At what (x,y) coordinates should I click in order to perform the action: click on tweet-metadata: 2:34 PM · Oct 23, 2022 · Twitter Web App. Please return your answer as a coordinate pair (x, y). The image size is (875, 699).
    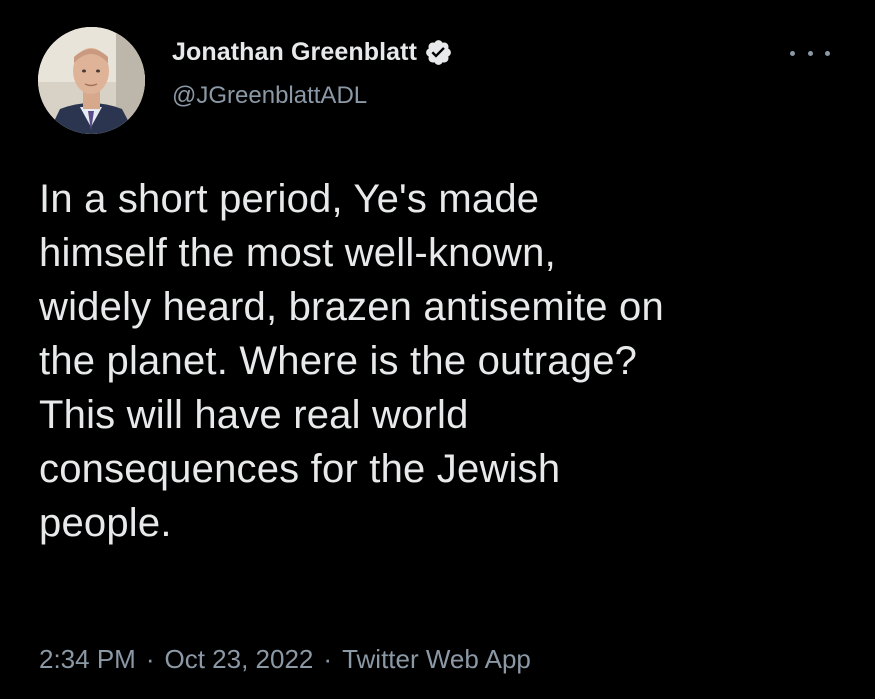
    Looking at the image, I should click on (285, 659).